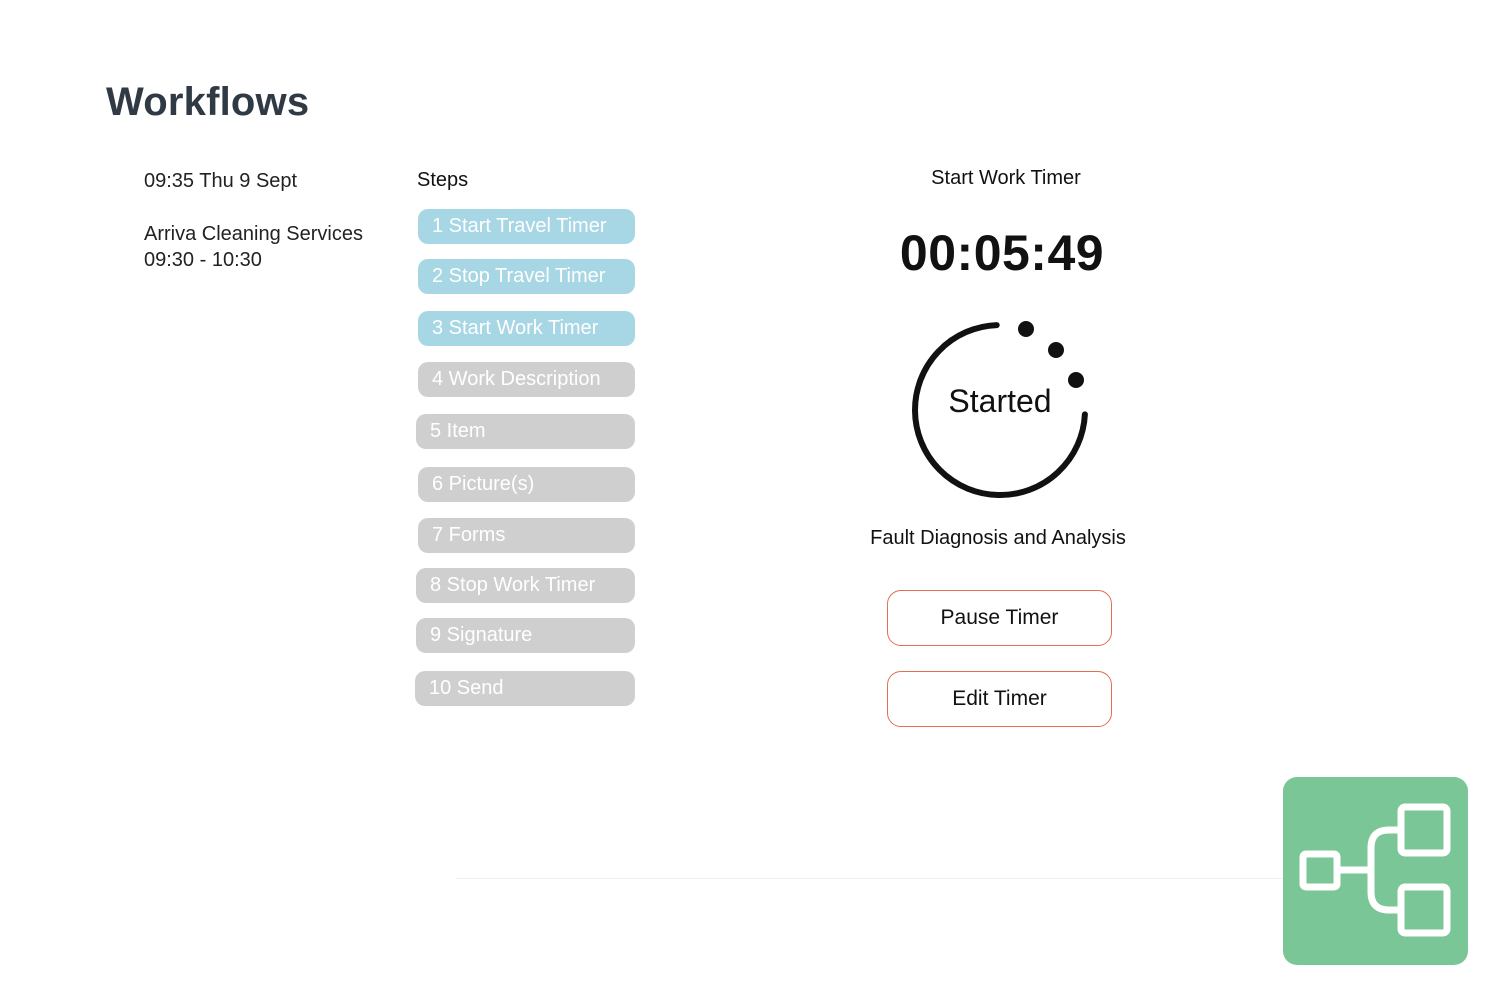 The image size is (1500, 1000). What do you see at coordinates (526, 226) in the screenshot?
I see `step-start-travel-timer: 1 Start Travel Timer` at bounding box center [526, 226].